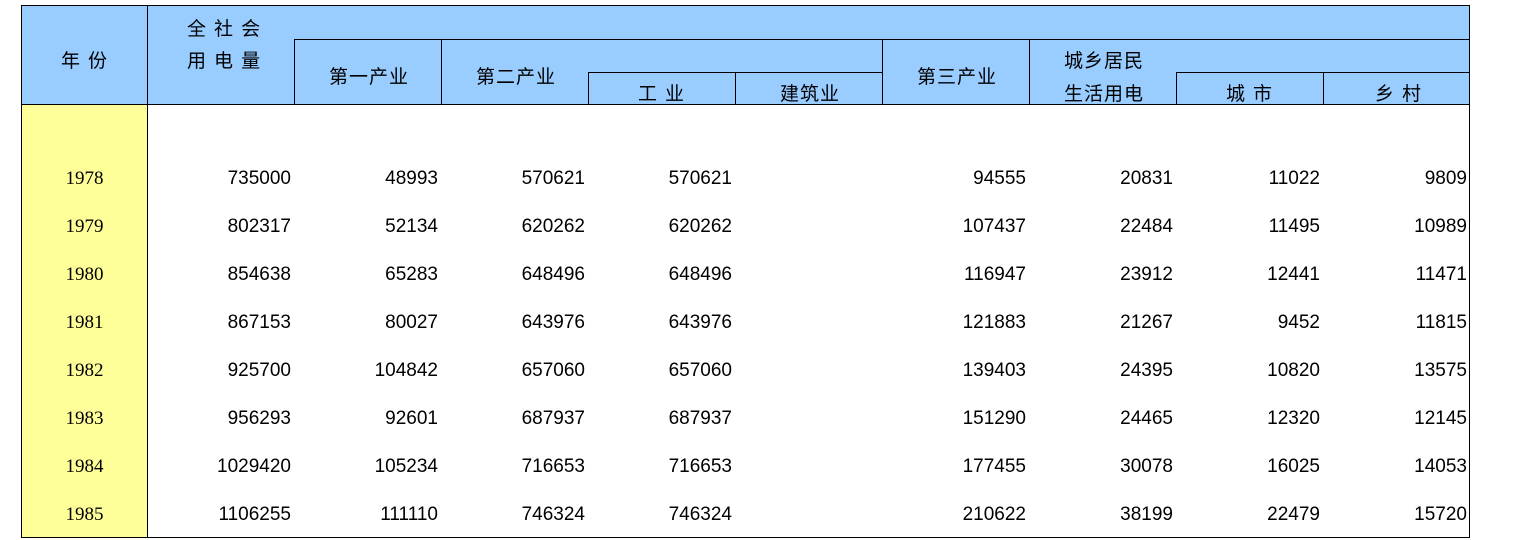  What do you see at coordinates (84, 178) in the screenshot?
I see `year-cell: 1978` at bounding box center [84, 178].